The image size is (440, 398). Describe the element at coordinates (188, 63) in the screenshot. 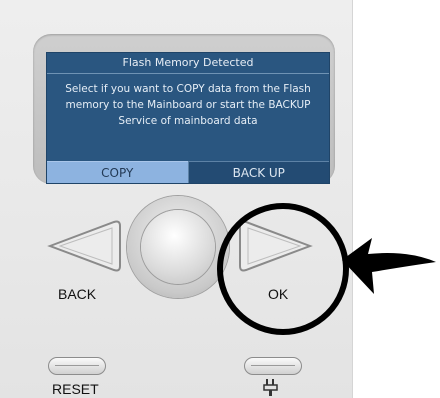

I see `screen-title: Flash Memory Detected` at that location.